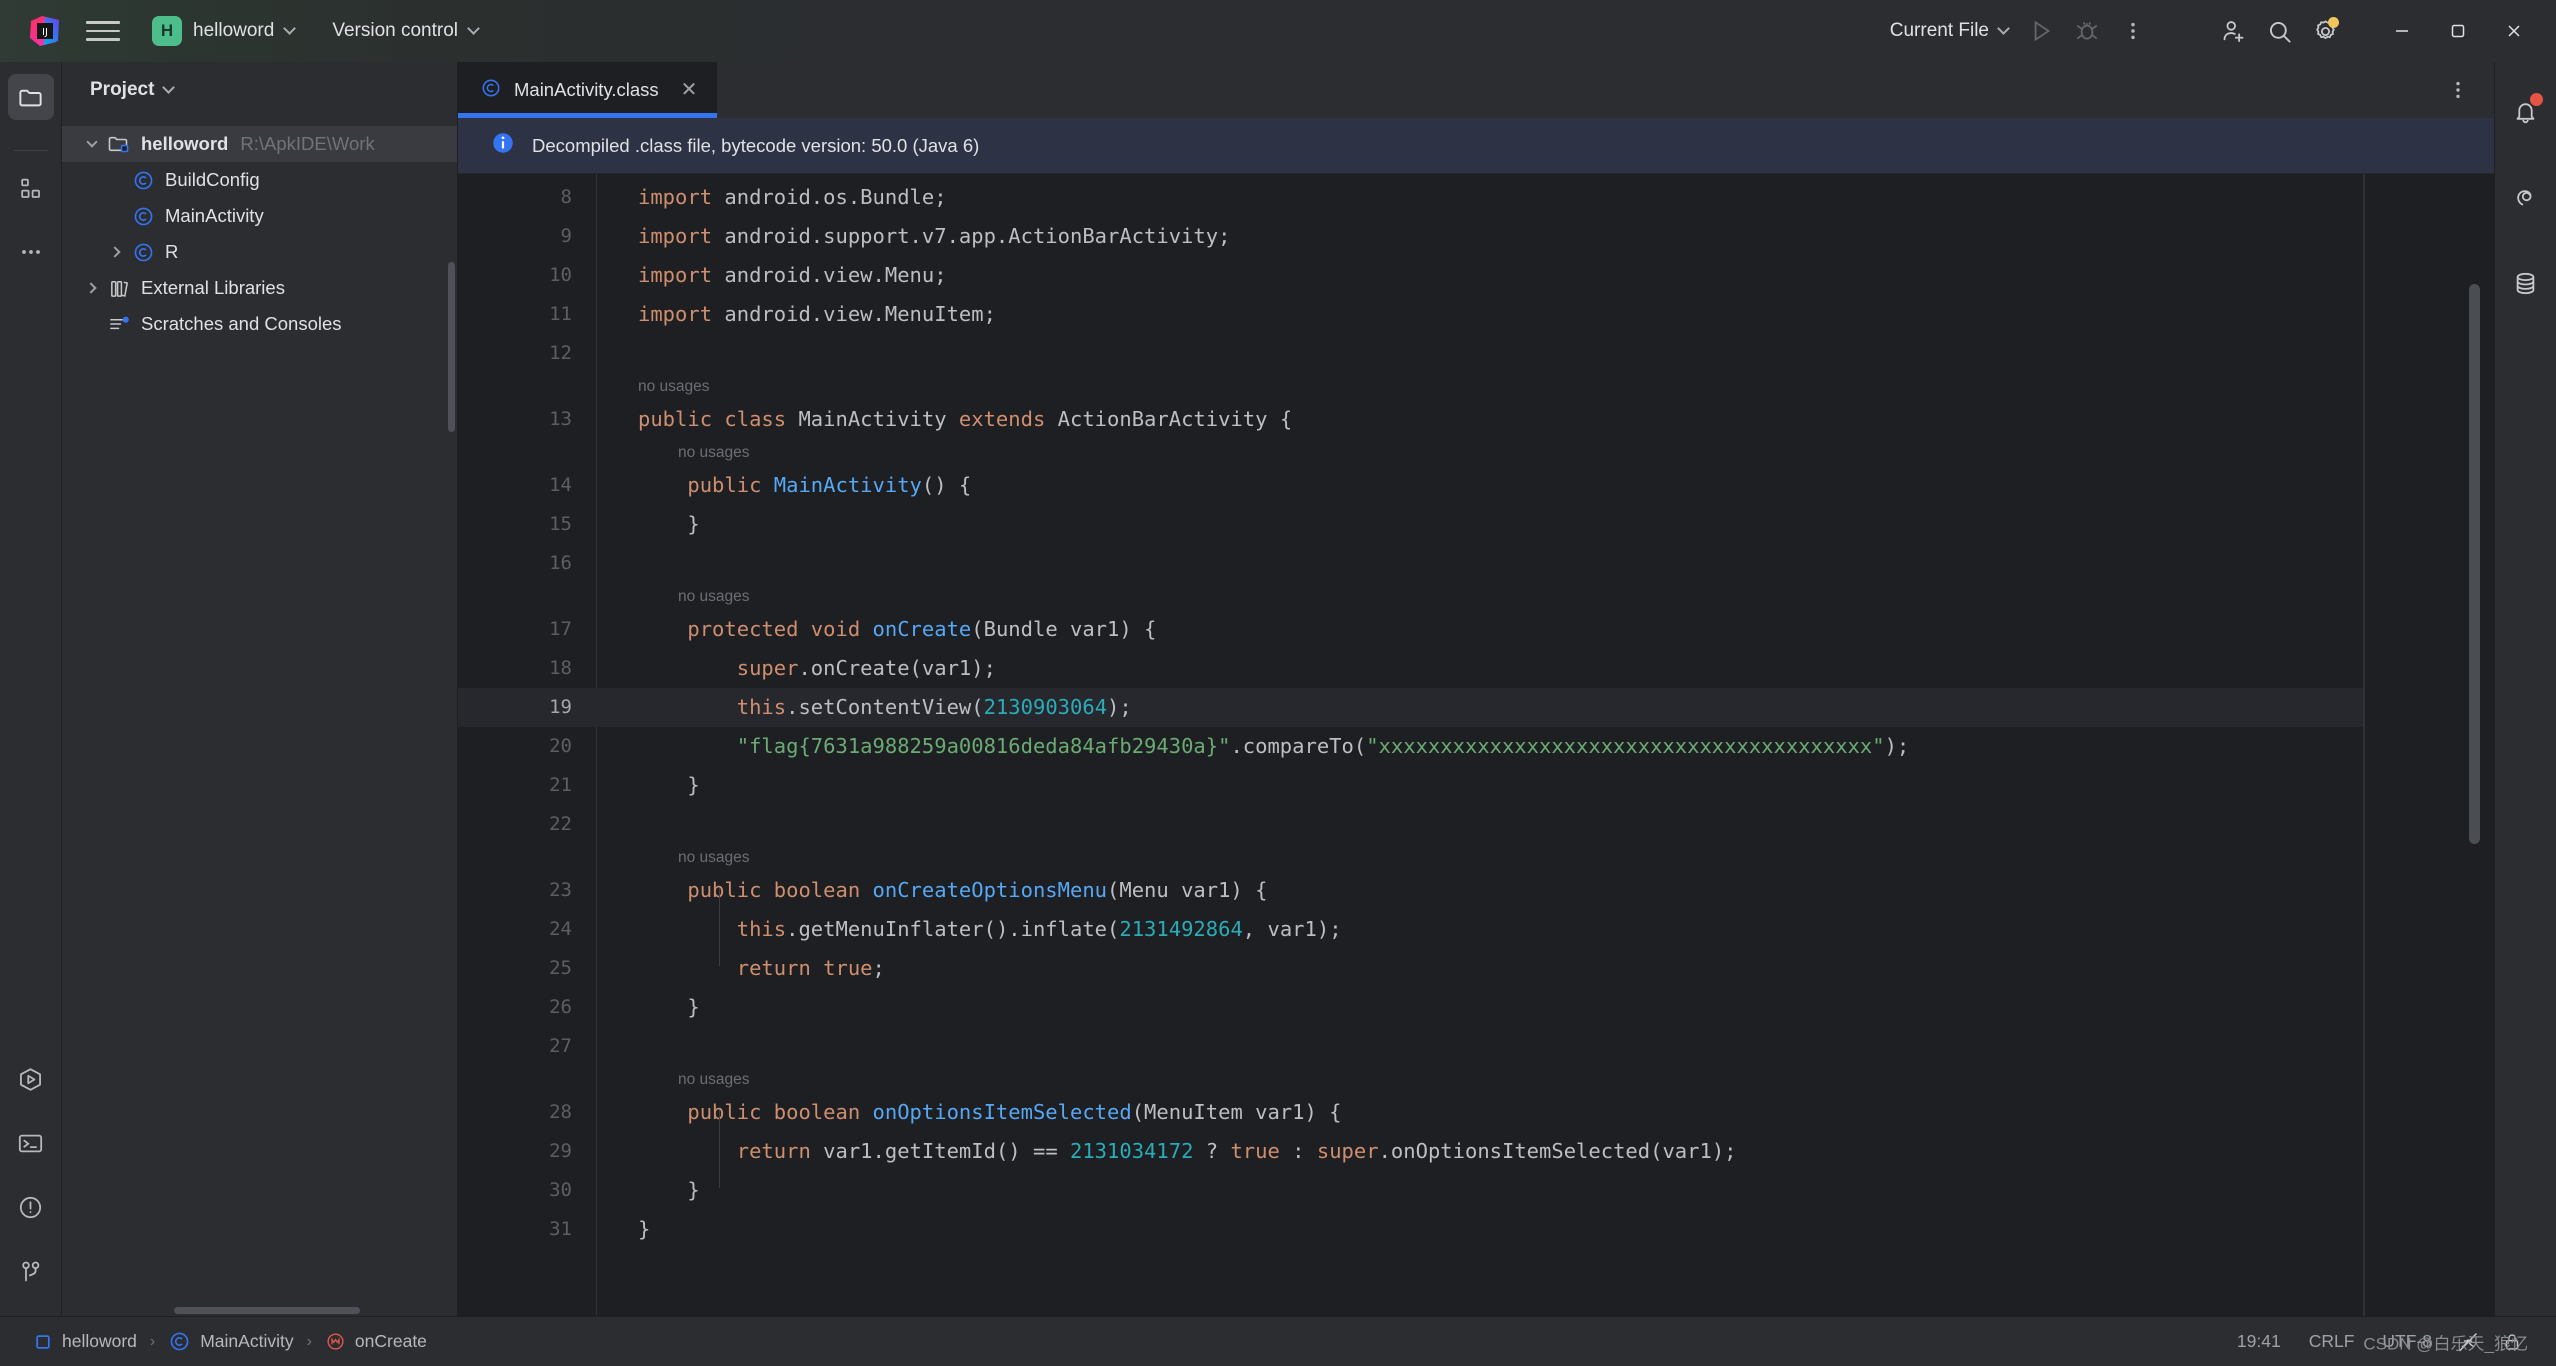 The image size is (2556, 1366). Describe the element at coordinates (560, 524) in the screenshot. I see `line-number: 15` at that location.